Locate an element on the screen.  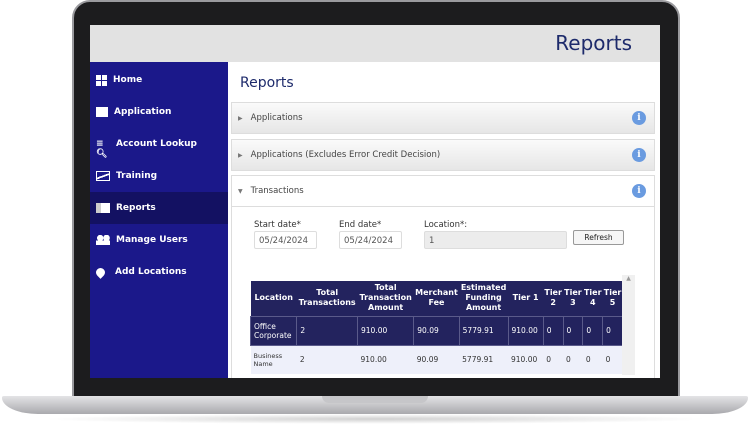
end-date-label: End date* is located at coordinates (360, 225).